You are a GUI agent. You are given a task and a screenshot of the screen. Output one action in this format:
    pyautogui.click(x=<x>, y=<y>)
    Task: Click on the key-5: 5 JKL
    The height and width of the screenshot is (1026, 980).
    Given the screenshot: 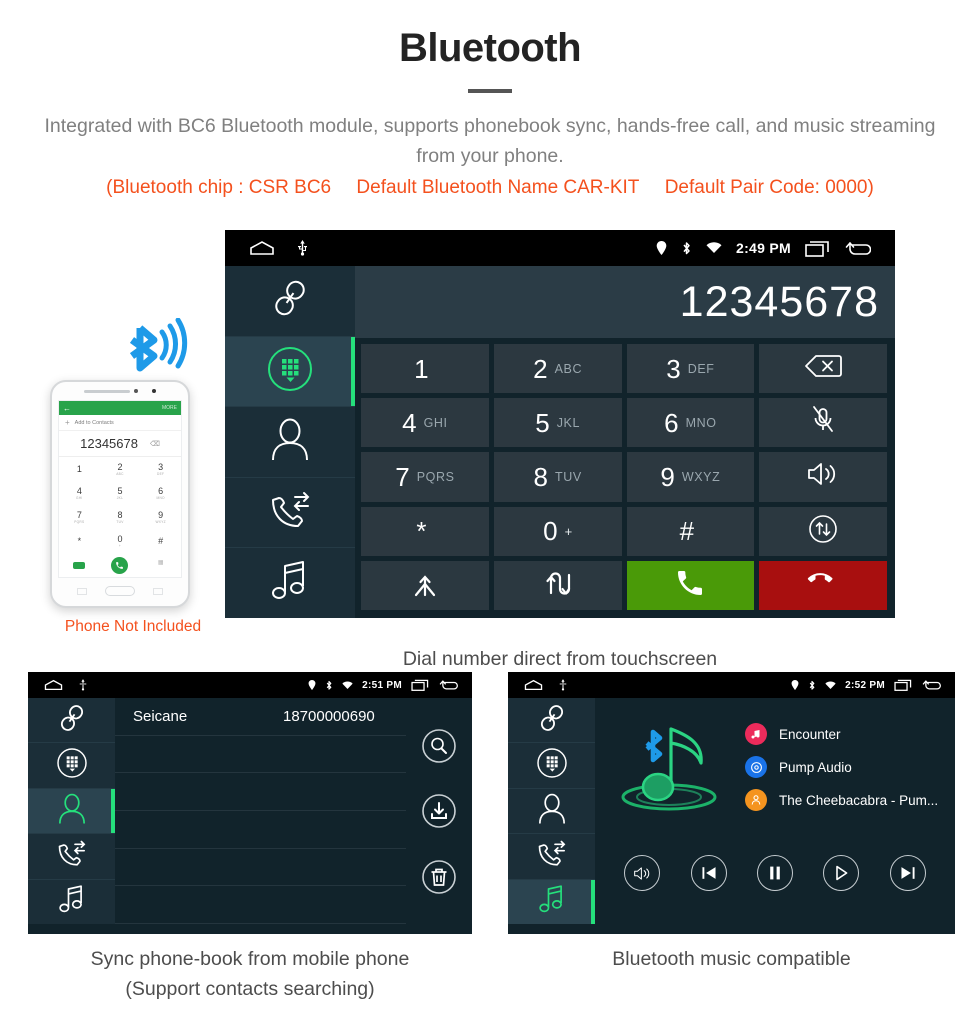 What is the action you would take?
    pyautogui.click(x=557, y=423)
    